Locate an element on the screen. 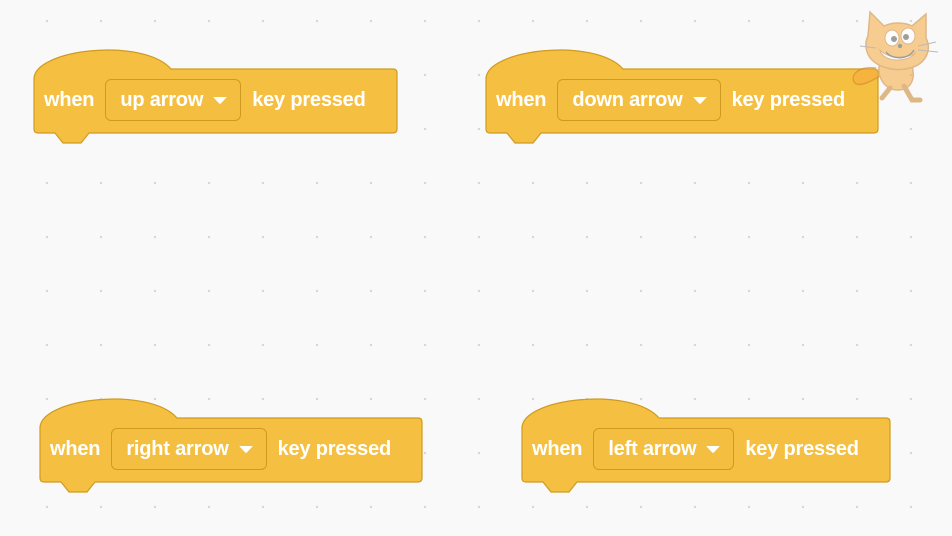 The height and width of the screenshot is (536, 952). key-dropdown-value: down arrow is located at coordinates (627, 99).